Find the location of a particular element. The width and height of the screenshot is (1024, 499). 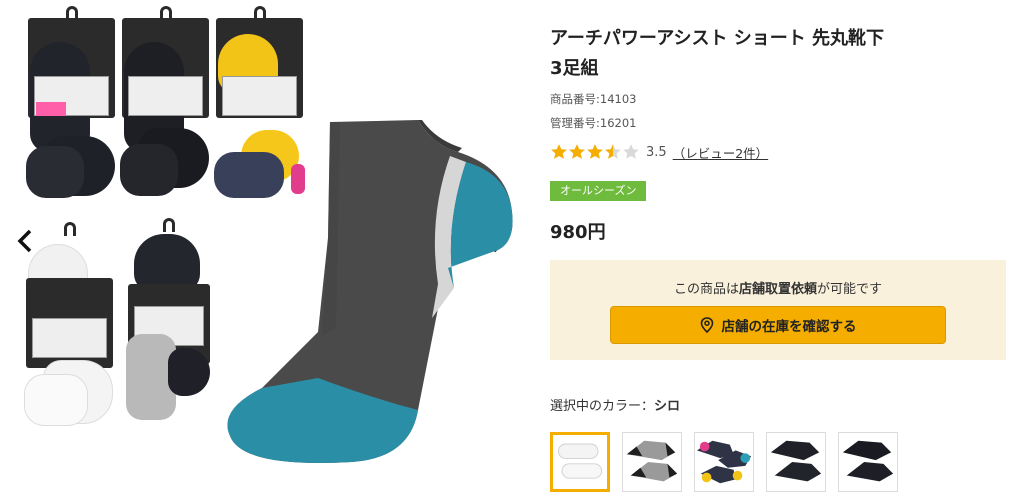

package-black-2-image is located at coordinates (165, 106).